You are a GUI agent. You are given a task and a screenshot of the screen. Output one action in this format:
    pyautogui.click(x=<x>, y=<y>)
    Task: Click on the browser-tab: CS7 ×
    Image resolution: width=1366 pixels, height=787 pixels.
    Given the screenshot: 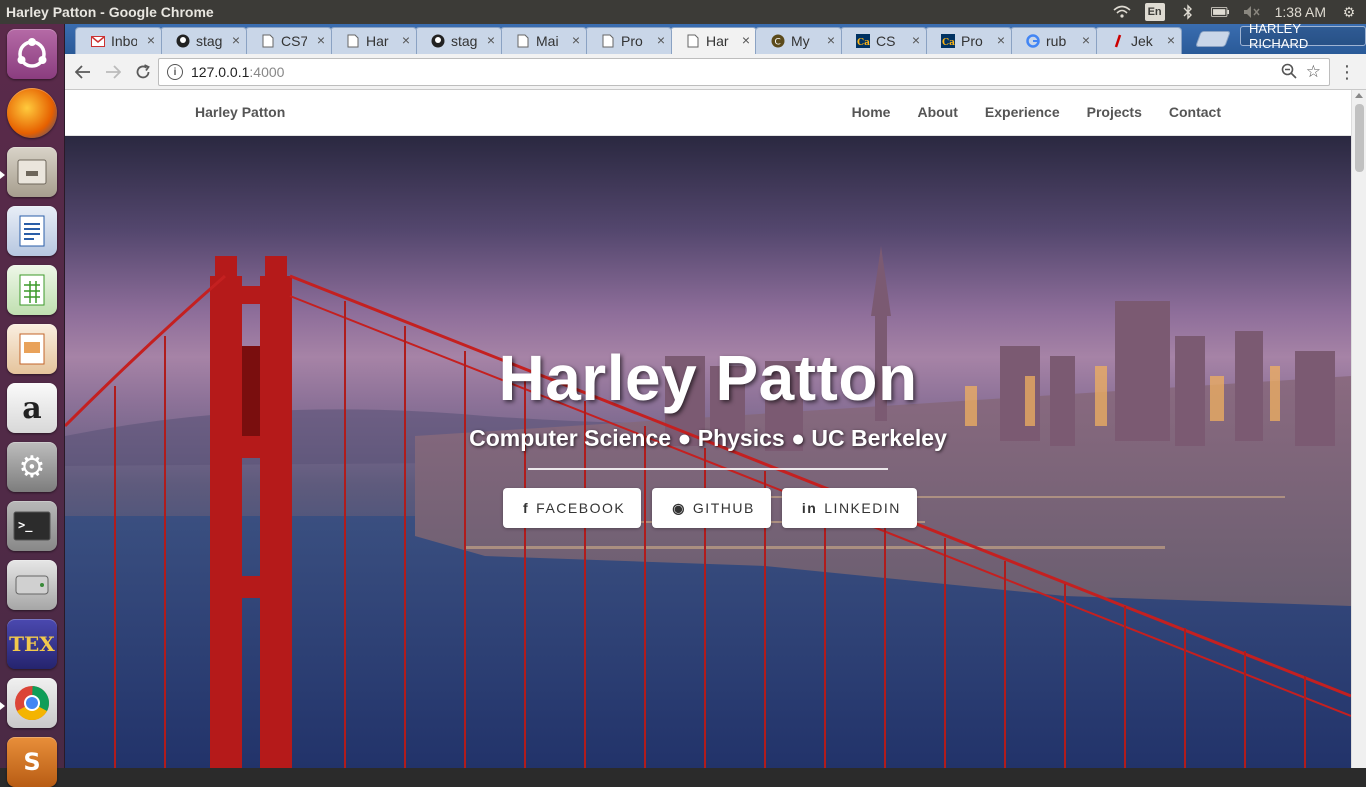 What is the action you would take?
    pyautogui.click(x=288, y=40)
    